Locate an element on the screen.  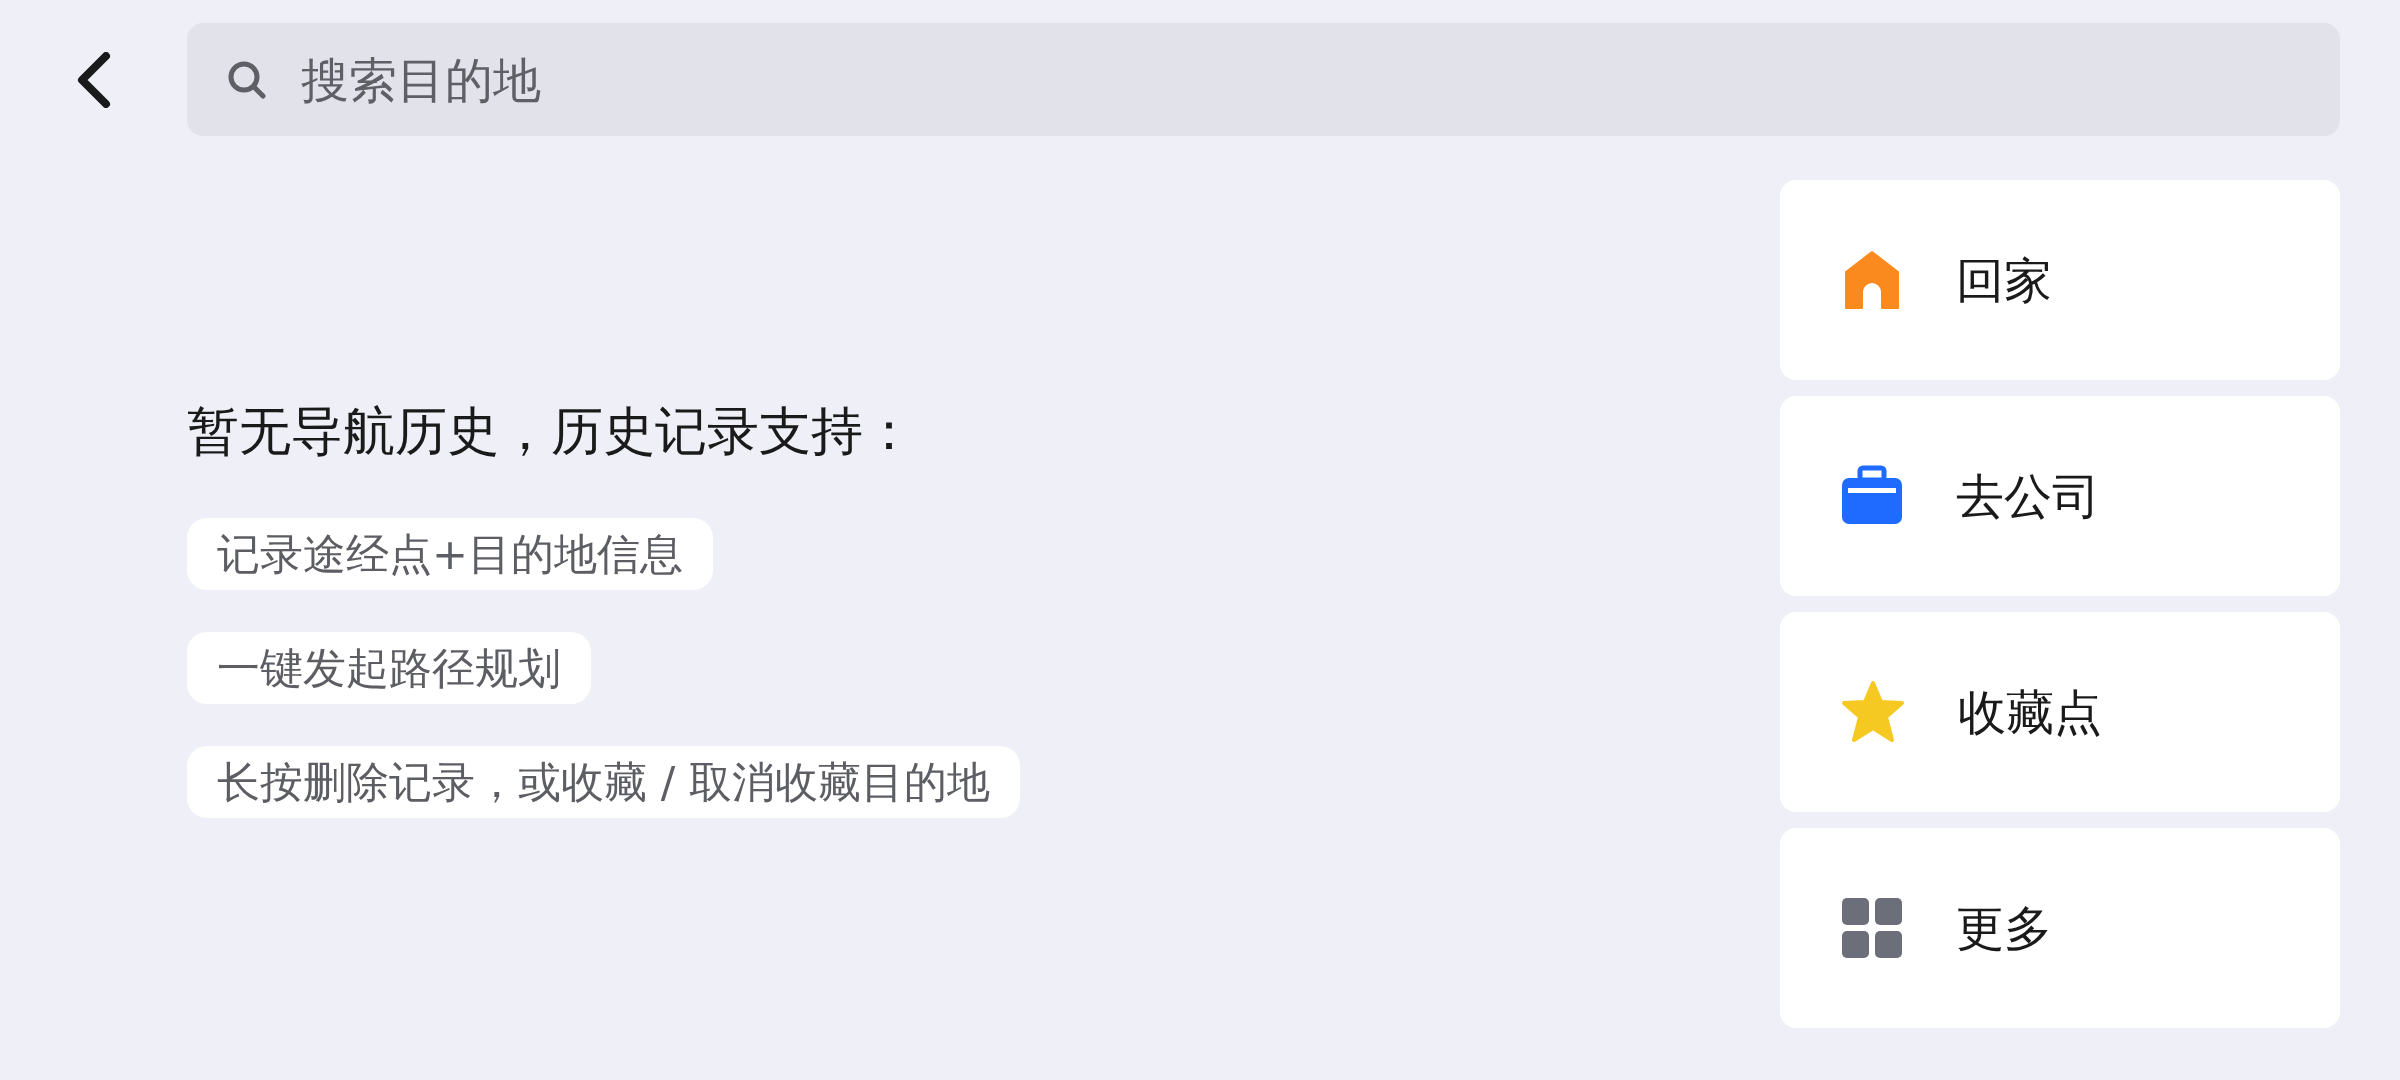
grid-icon is located at coordinates (1872, 928).